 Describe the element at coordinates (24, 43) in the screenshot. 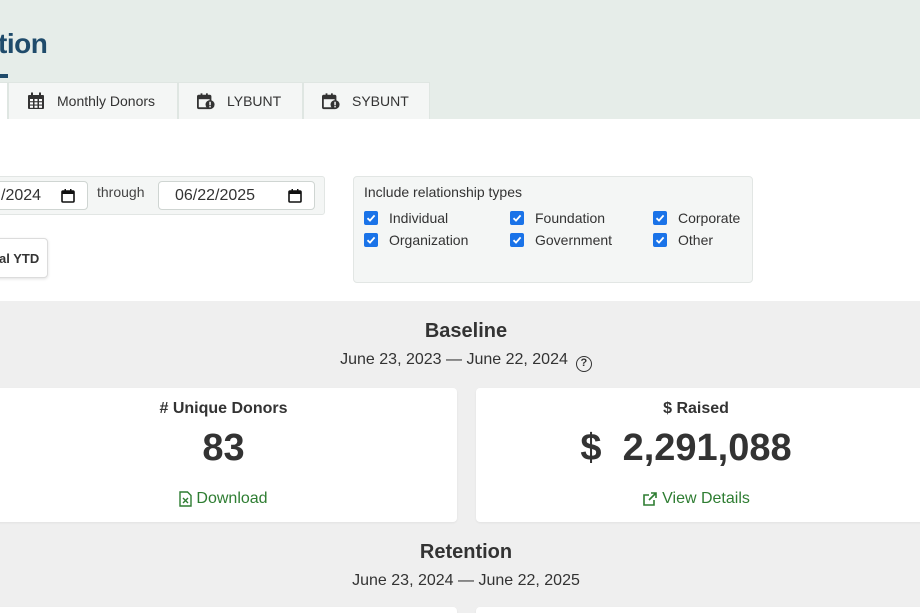

I see `page-title: tion` at that location.